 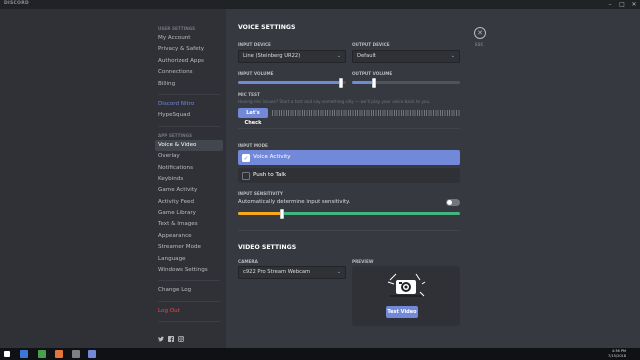 I want to click on system-clock: 4:36 PM 7/15/2018, so click(x=617, y=353).